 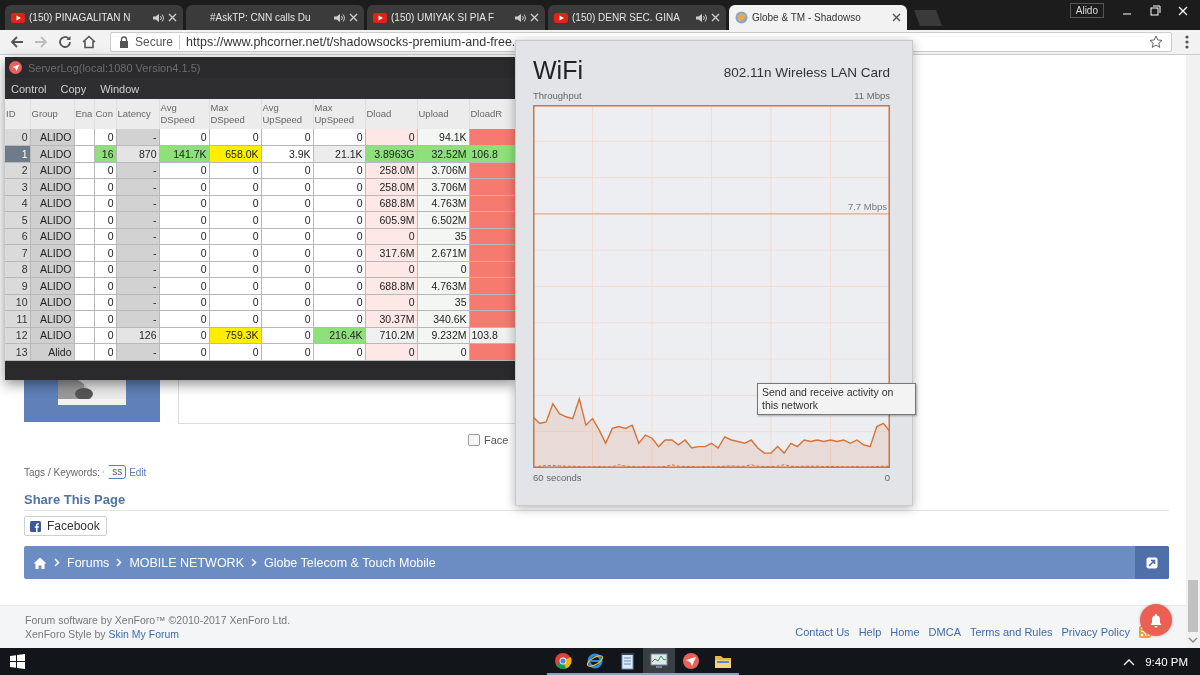 What do you see at coordinates (557, 95) in the screenshot?
I see `axis-label: Throughput` at bounding box center [557, 95].